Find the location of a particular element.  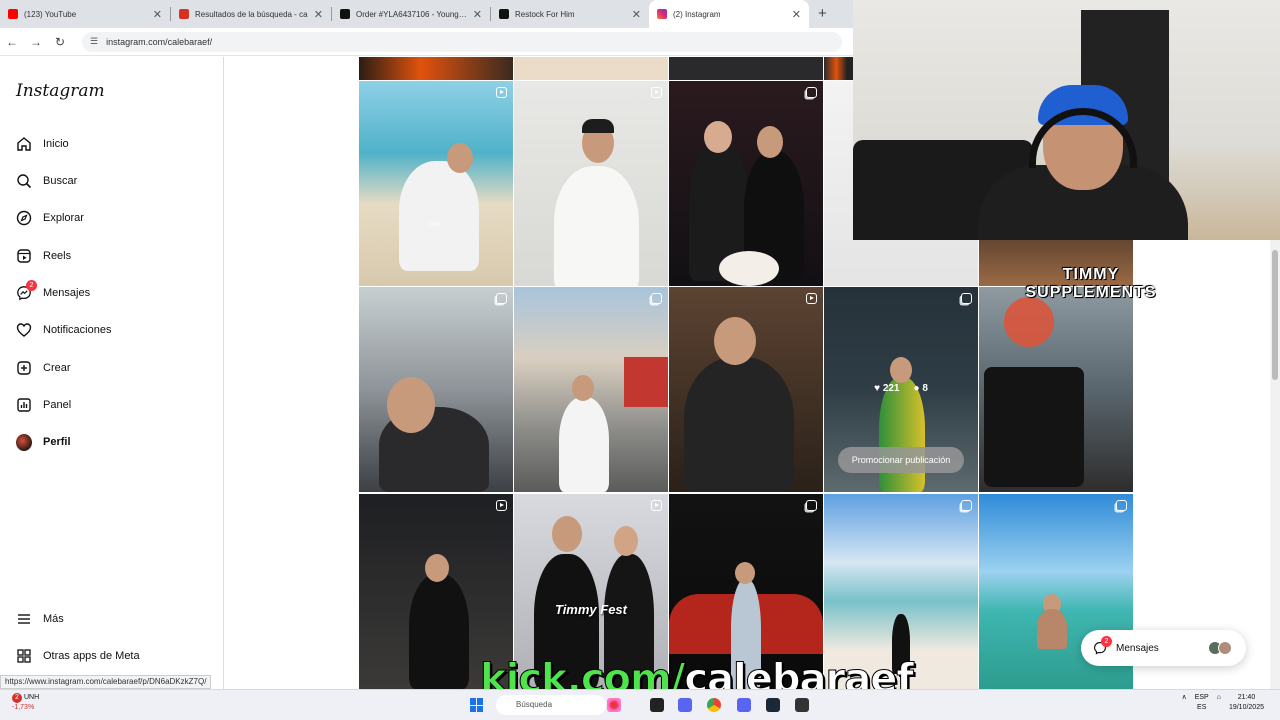

clock: 21:40 19/10/2025 is located at coordinates (1246, 703).